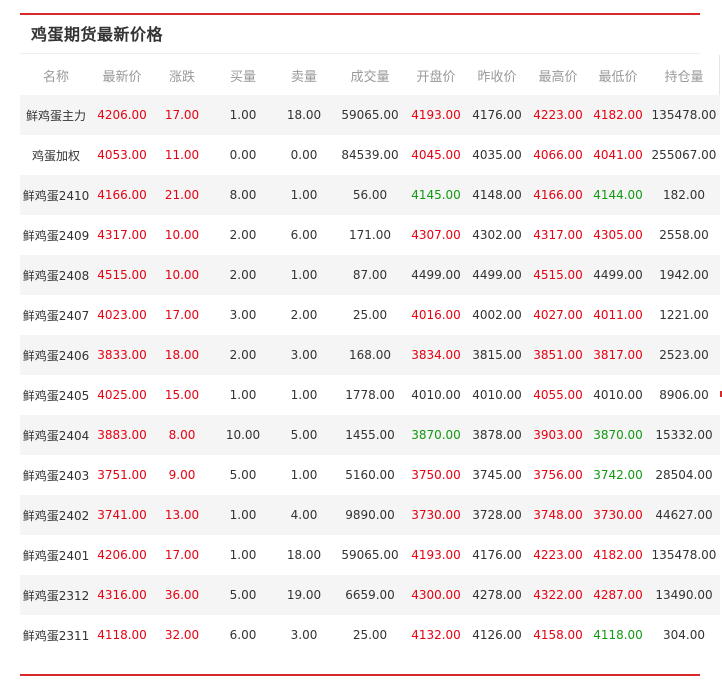 The height and width of the screenshot is (682, 722). Describe the element at coordinates (370, 235) in the screenshot. I see `cell-trade-volume: 171.00` at that location.